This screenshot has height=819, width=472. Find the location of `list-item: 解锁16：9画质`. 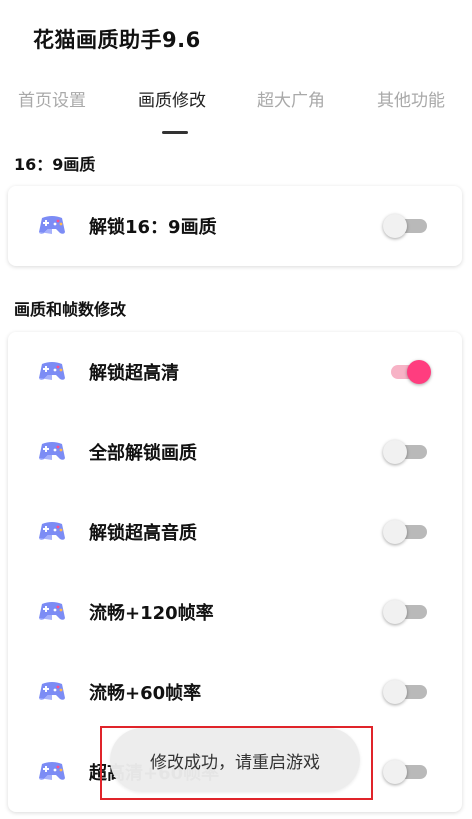

list-item: 解锁16：9画质 is located at coordinates (235, 226).